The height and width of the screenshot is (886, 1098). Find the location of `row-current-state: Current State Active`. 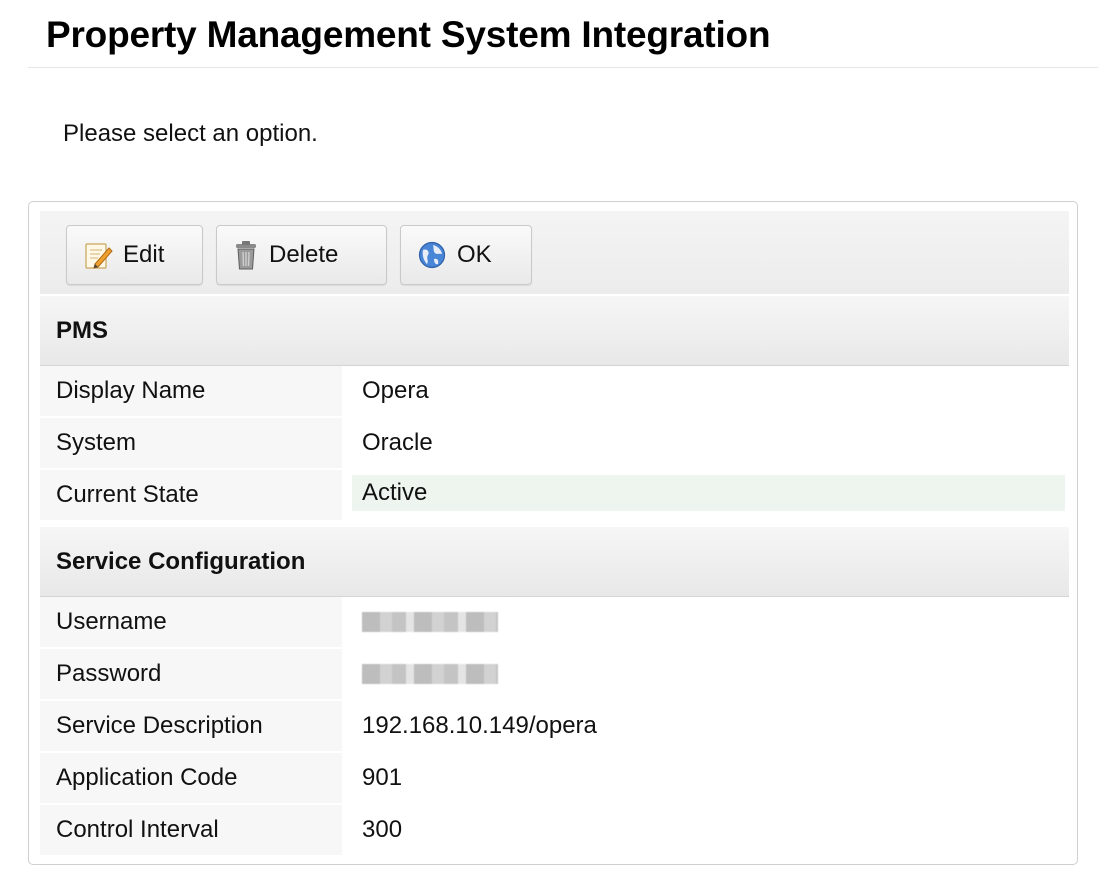

row-current-state: Current State Active is located at coordinates (554, 496).